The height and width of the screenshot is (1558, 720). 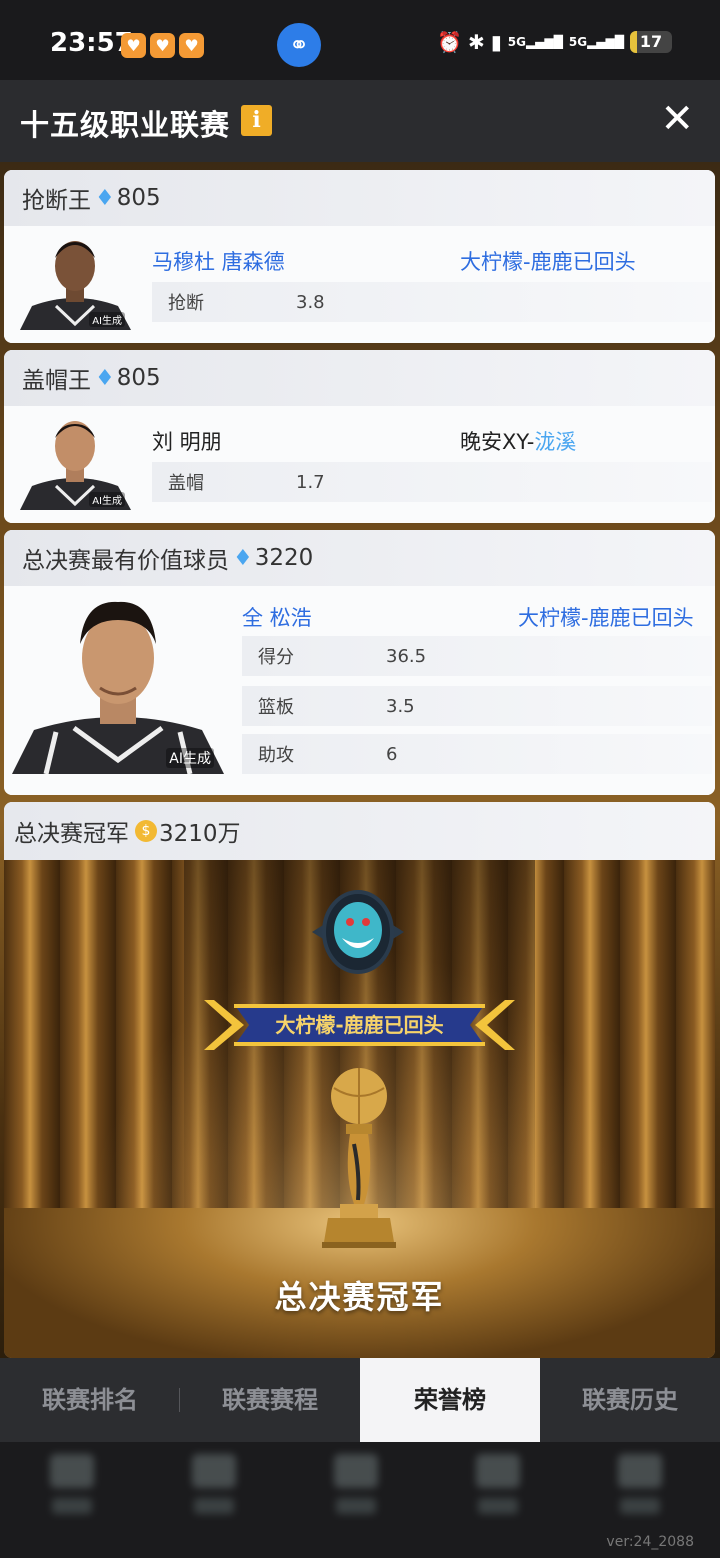 What do you see at coordinates (256, 120) in the screenshot?
I see `info-icon: i` at bounding box center [256, 120].